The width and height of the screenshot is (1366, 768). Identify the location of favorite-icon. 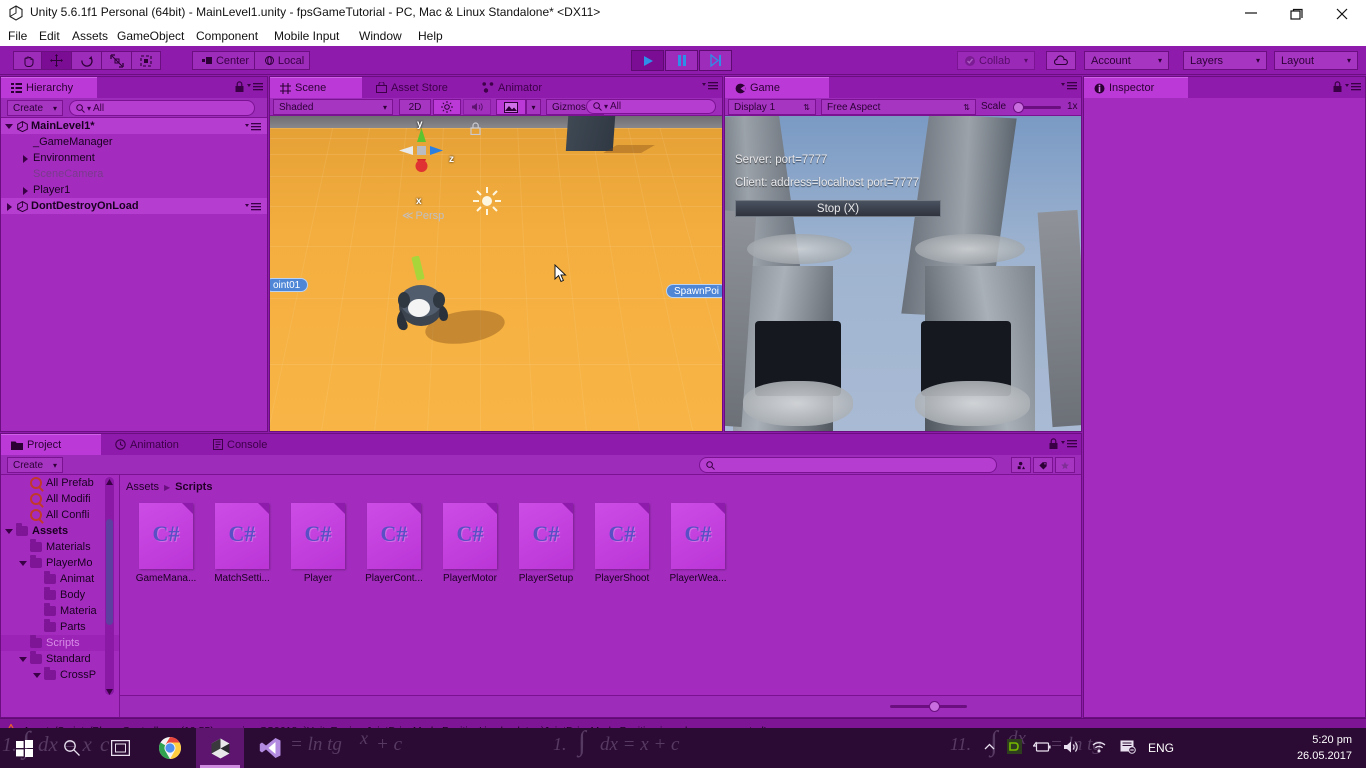
(1065, 465).